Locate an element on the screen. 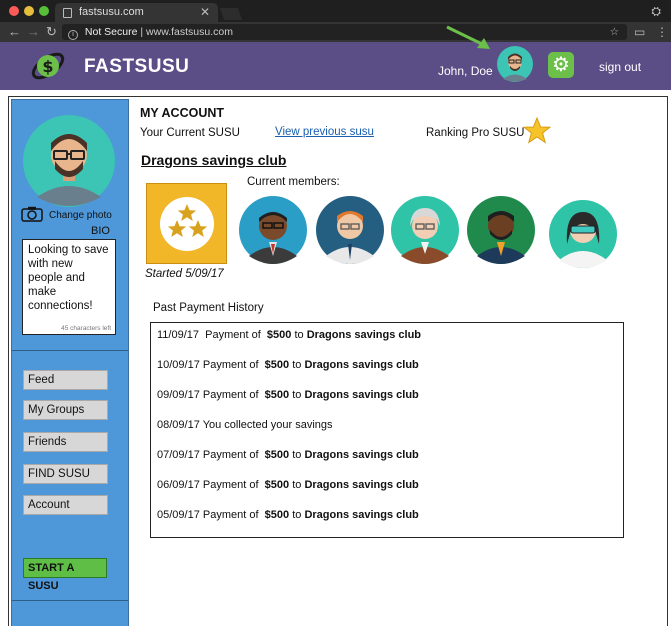  bio-character-count: 45 characters left is located at coordinates (86, 328).